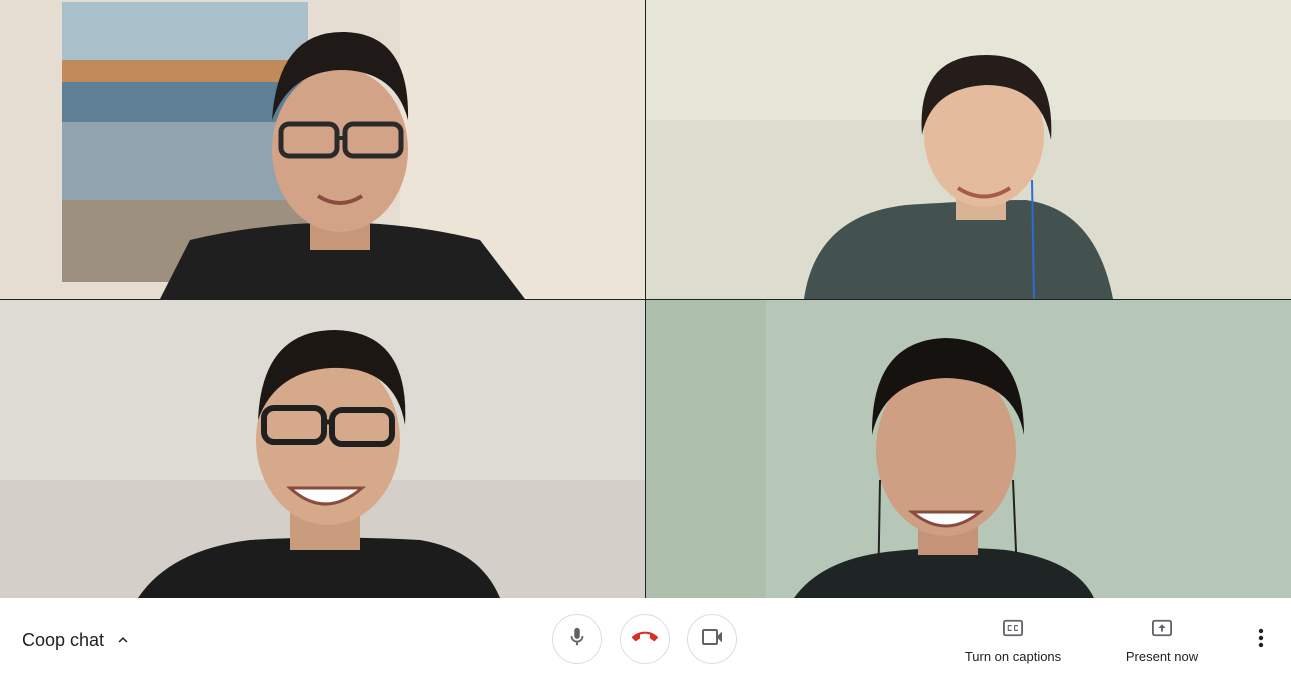  I want to click on microphone-button, so click(577, 639).